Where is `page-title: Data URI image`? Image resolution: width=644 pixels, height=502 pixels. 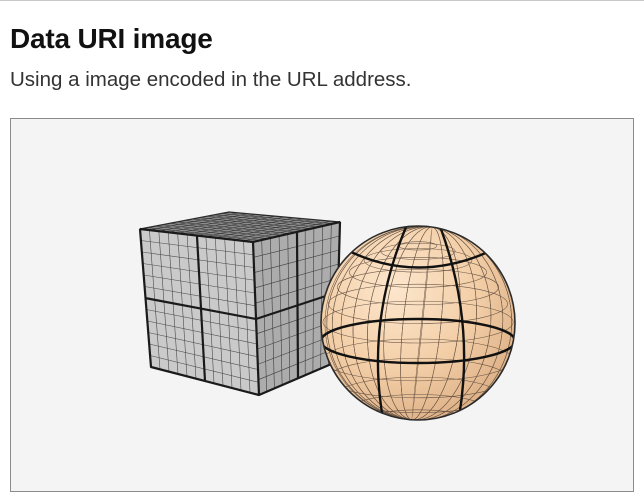 page-title: Data URI image is located at coordinates (111, 38).